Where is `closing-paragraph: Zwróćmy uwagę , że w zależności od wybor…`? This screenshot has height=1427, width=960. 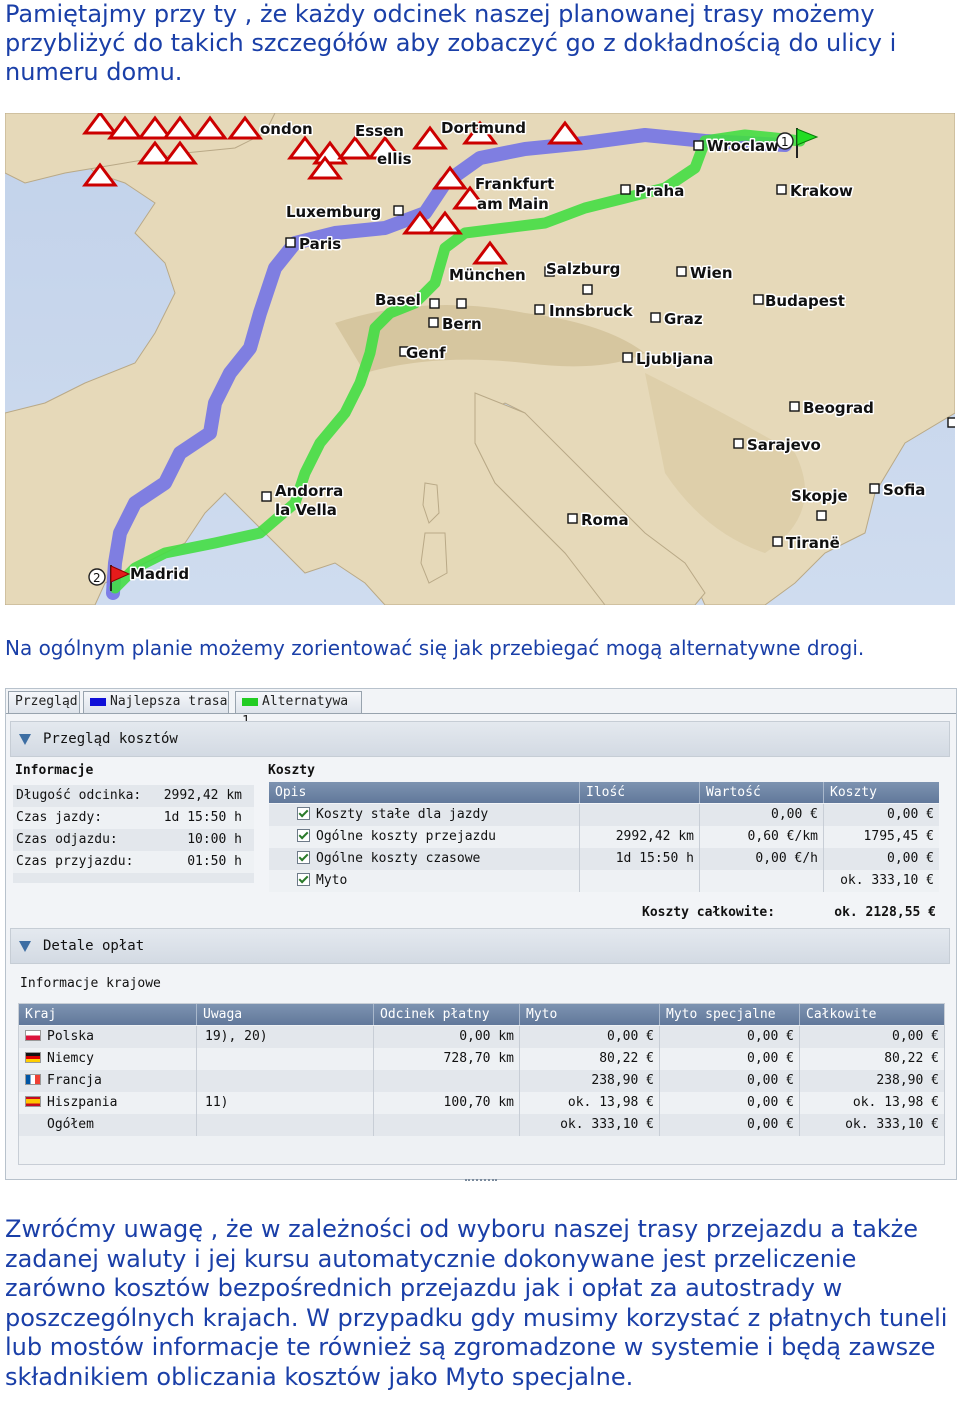 closing-paragraph: Zwróćmy uwagę , że w zależności od wybor… is located at coordinates (476, 1303).